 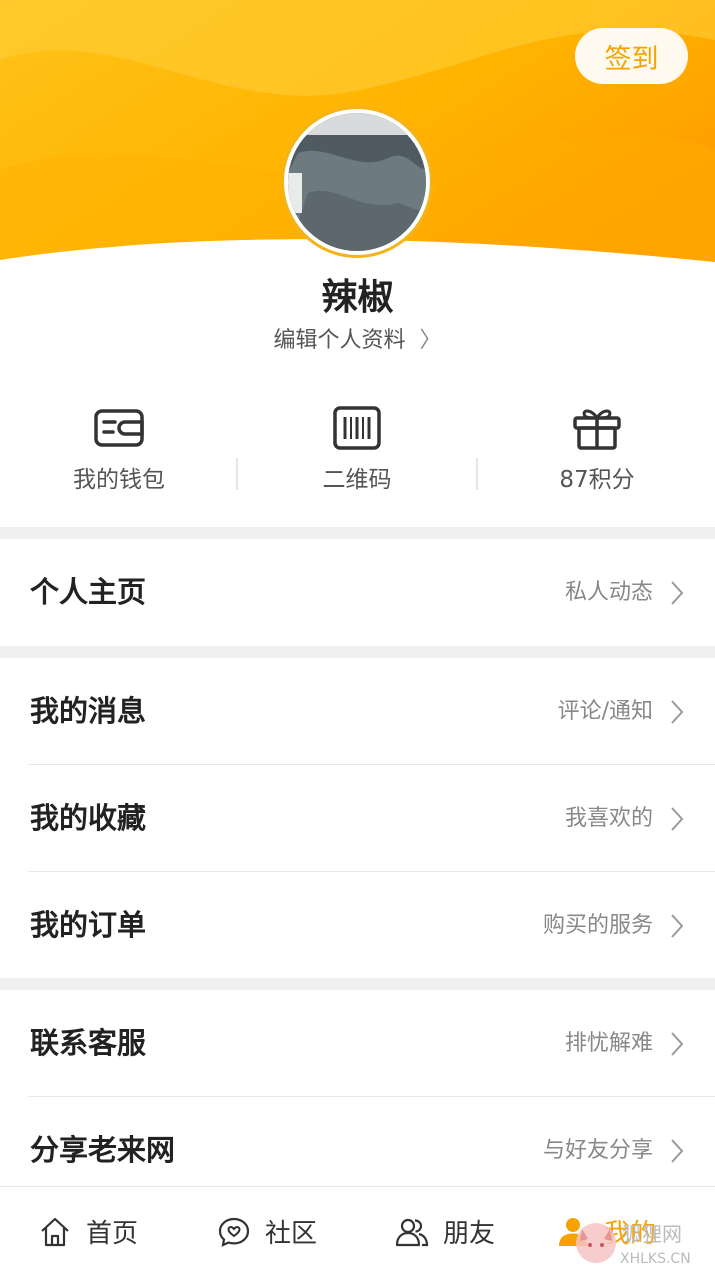 I want to click on edit-profile-link: 编辑个人资料〉, so click(x=357, y=338).